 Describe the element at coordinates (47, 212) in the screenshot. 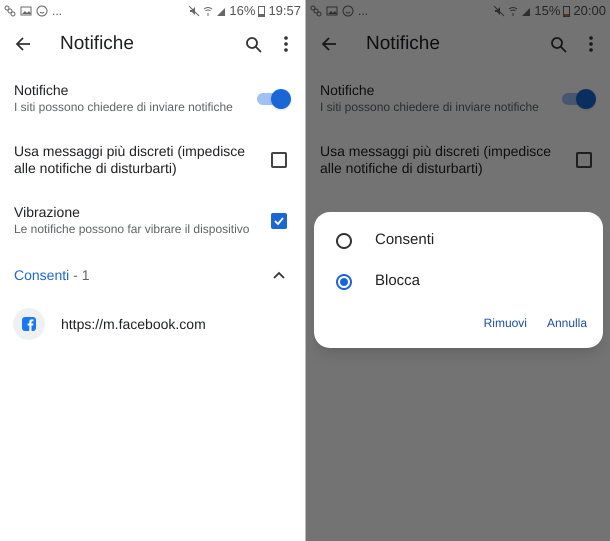

I see `setting-title: Vibrazione` at that location.